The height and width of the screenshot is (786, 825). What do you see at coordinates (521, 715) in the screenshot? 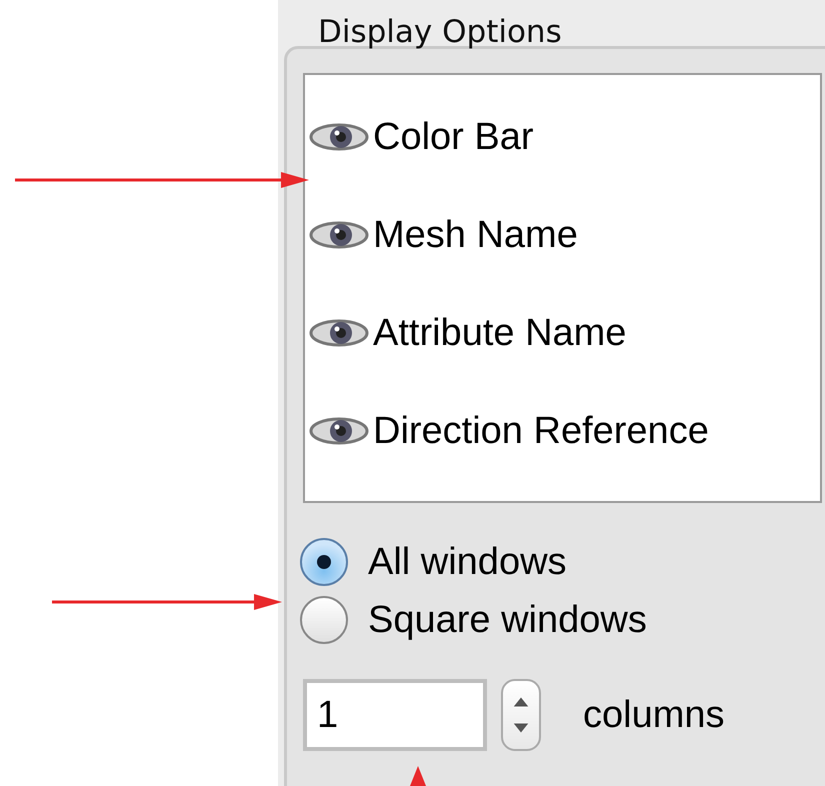
I see `stepper` at bounding box center [521, 715].